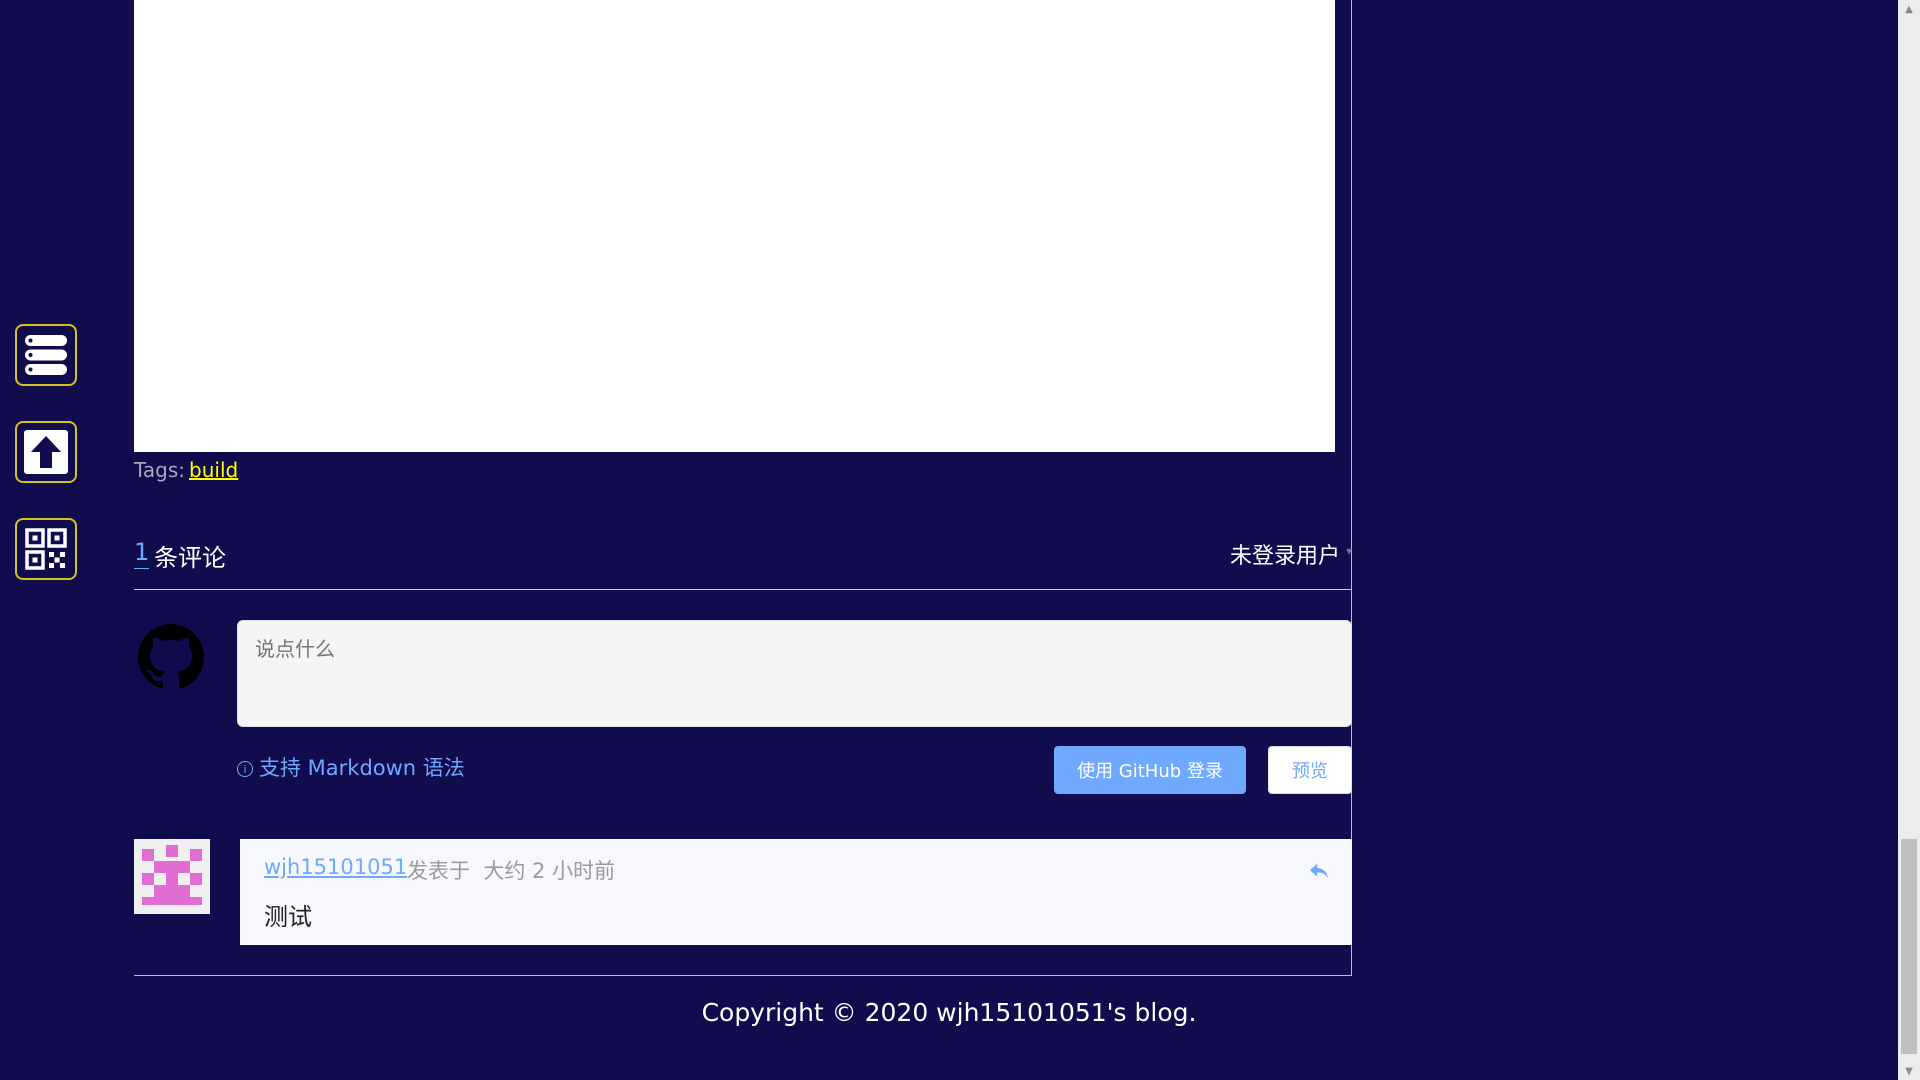 The width and height of the screenshot is (1920, 1080). I want to click on preview-button: 预览, so click(1310, 770).